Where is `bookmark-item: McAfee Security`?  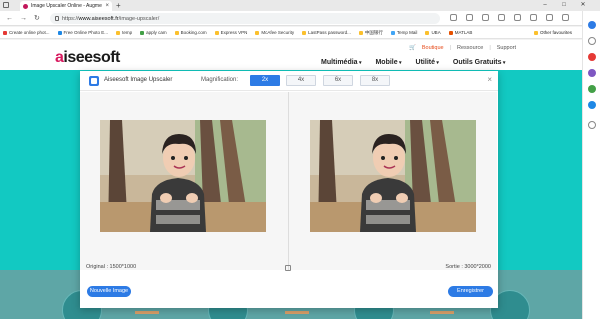
bookmark-item: McAfee Security is located at coordinates (274, 32).